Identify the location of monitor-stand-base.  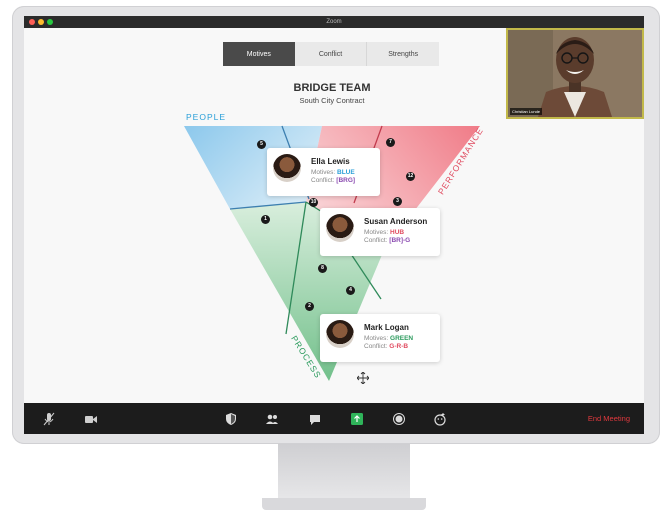
(344, 504).